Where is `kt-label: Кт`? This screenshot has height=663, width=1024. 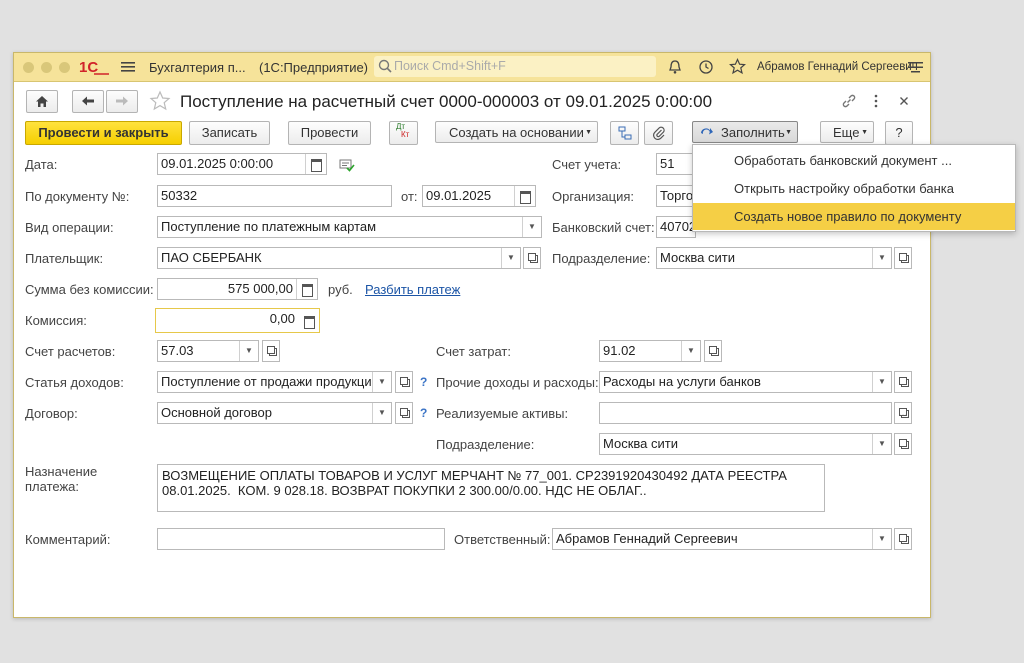 kt-label: Кт is located at coordinates (405, 134).